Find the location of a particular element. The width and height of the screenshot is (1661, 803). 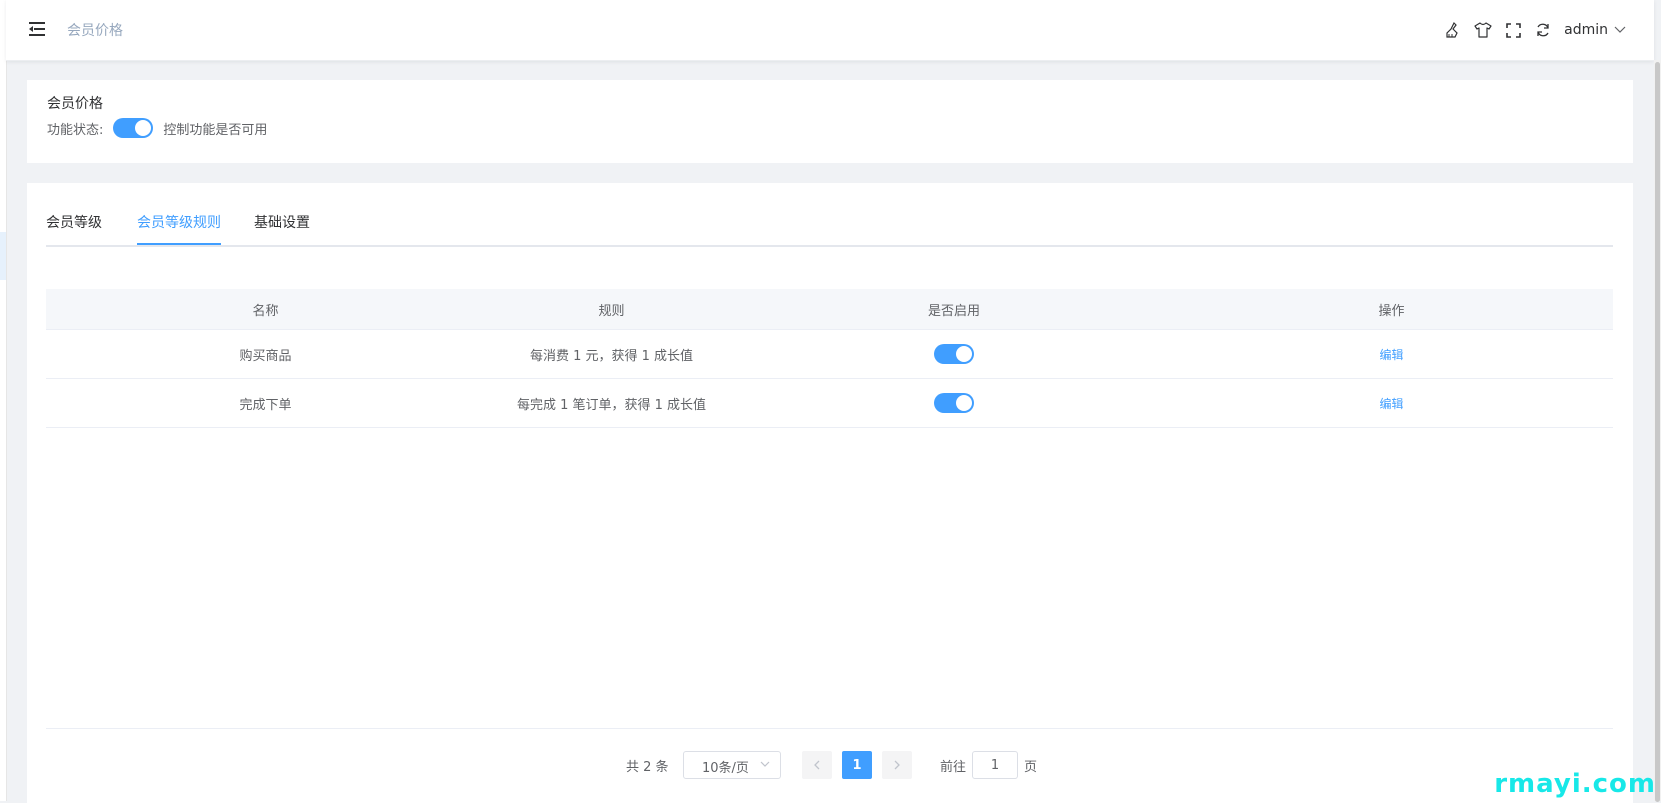

page-suffix: 页 is located at coordinates (1031, 767).